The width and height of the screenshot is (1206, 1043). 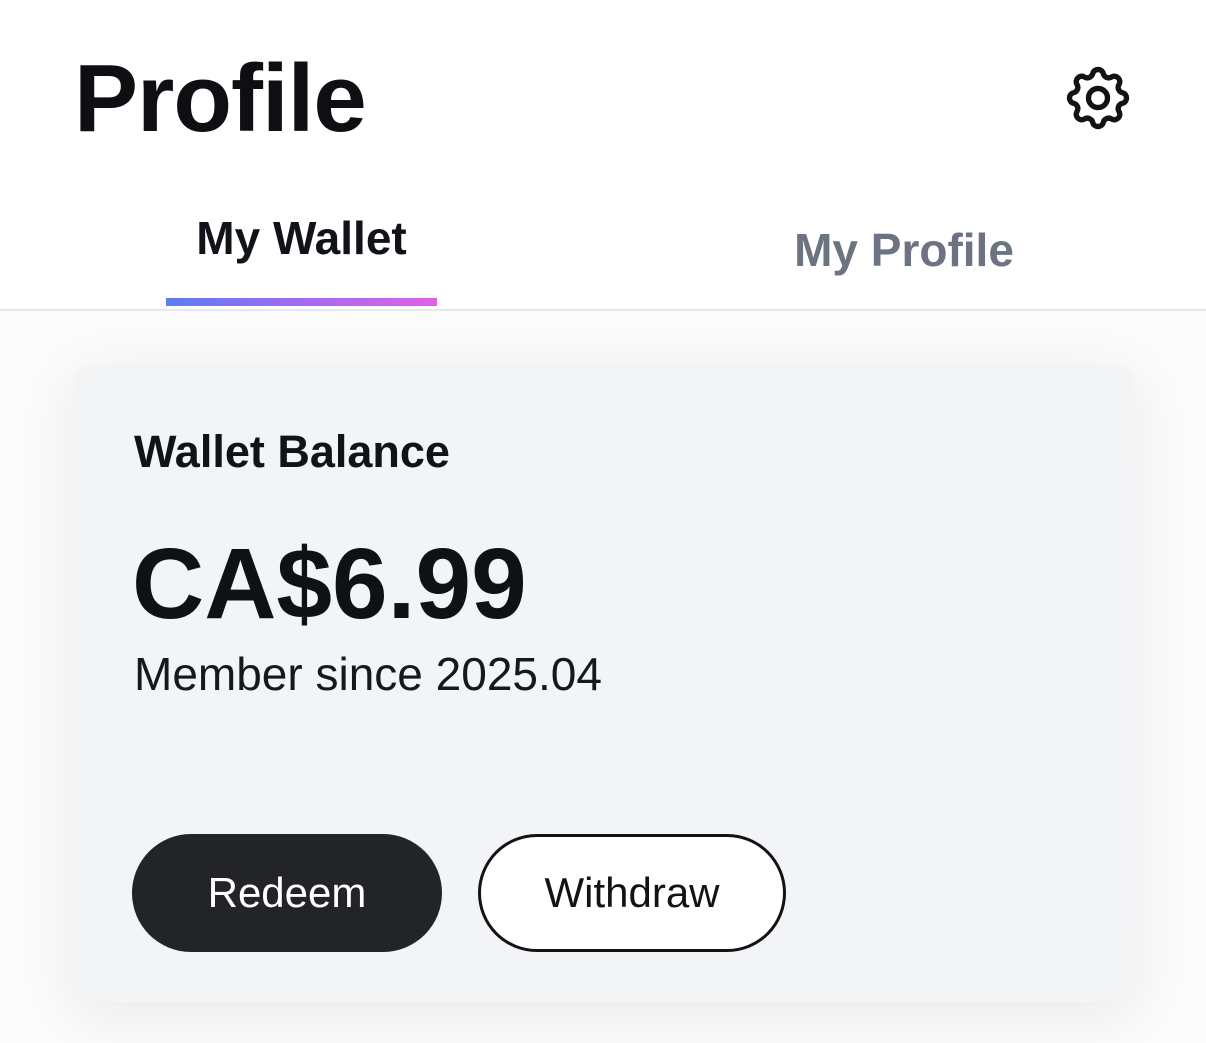 I want to click on wallet-balance-amount: CA$6.99, so click(x=329, y=584).